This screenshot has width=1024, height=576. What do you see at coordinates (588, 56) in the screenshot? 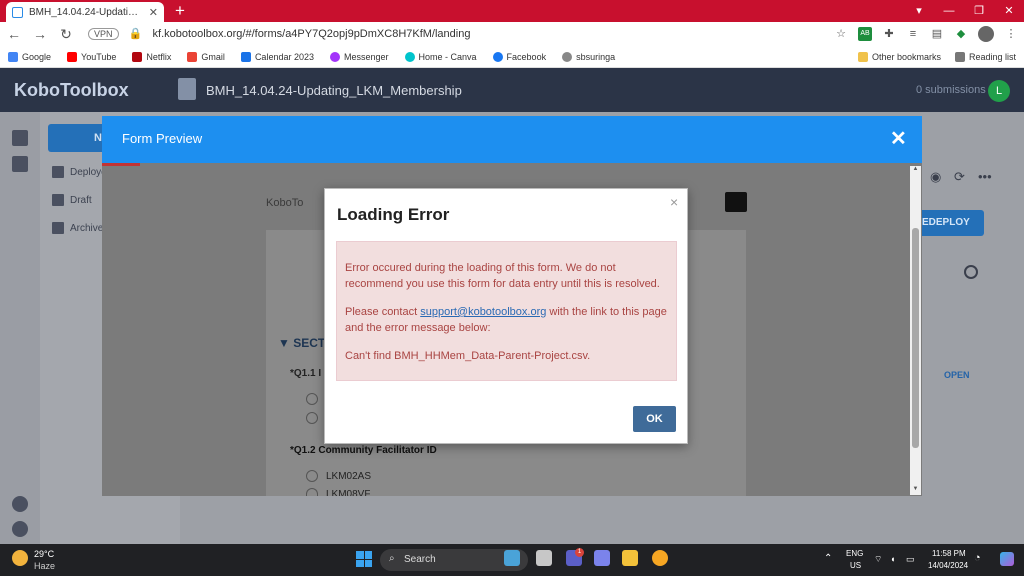
I see `bookmark-sbsuringa: sbsuringa` at bounding box center [588, 56].